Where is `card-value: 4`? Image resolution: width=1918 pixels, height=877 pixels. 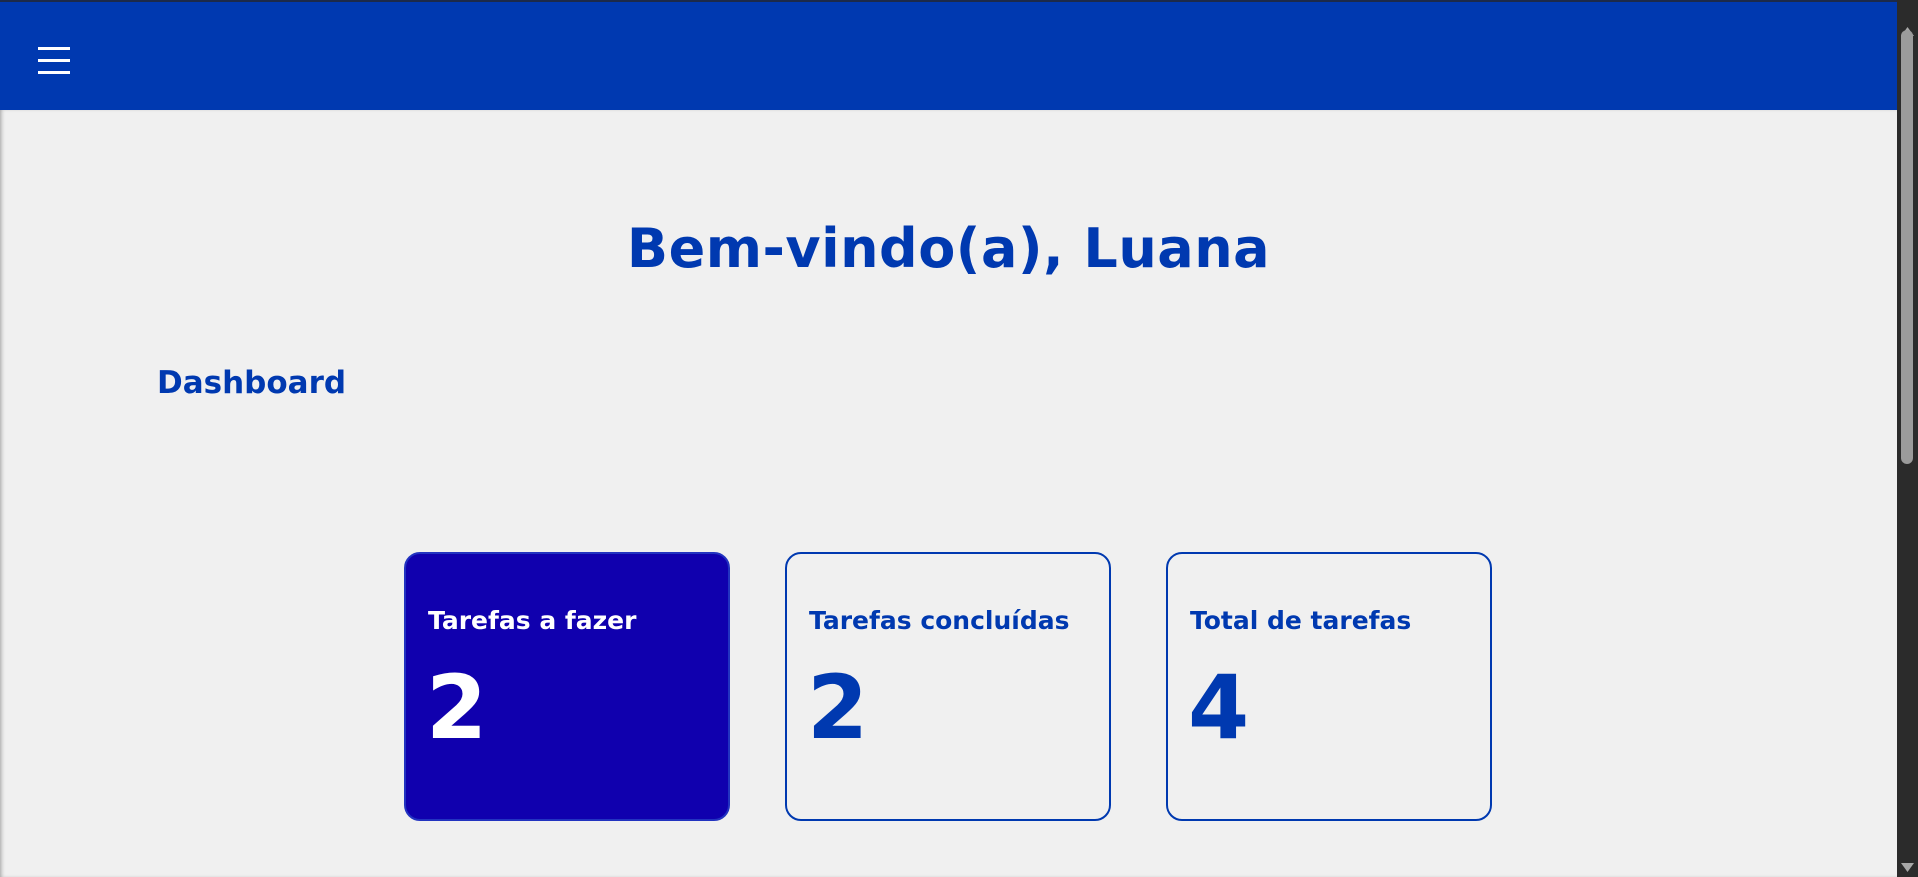 card-value: 4 is located at coordinates (1219, 707).